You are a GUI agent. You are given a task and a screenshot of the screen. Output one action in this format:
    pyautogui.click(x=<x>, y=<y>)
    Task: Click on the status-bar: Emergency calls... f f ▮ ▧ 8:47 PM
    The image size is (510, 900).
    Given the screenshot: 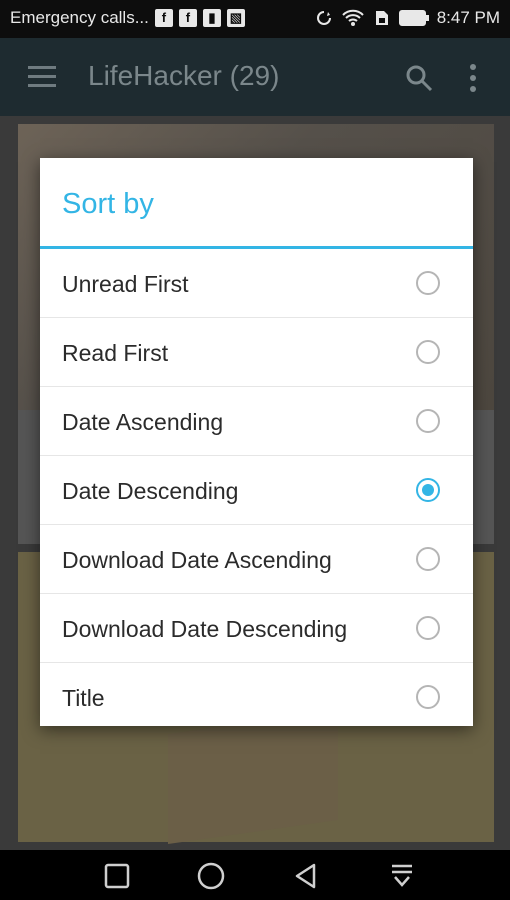 What is the action you would take?
    pyautogui.click(x=255, y=19)
    